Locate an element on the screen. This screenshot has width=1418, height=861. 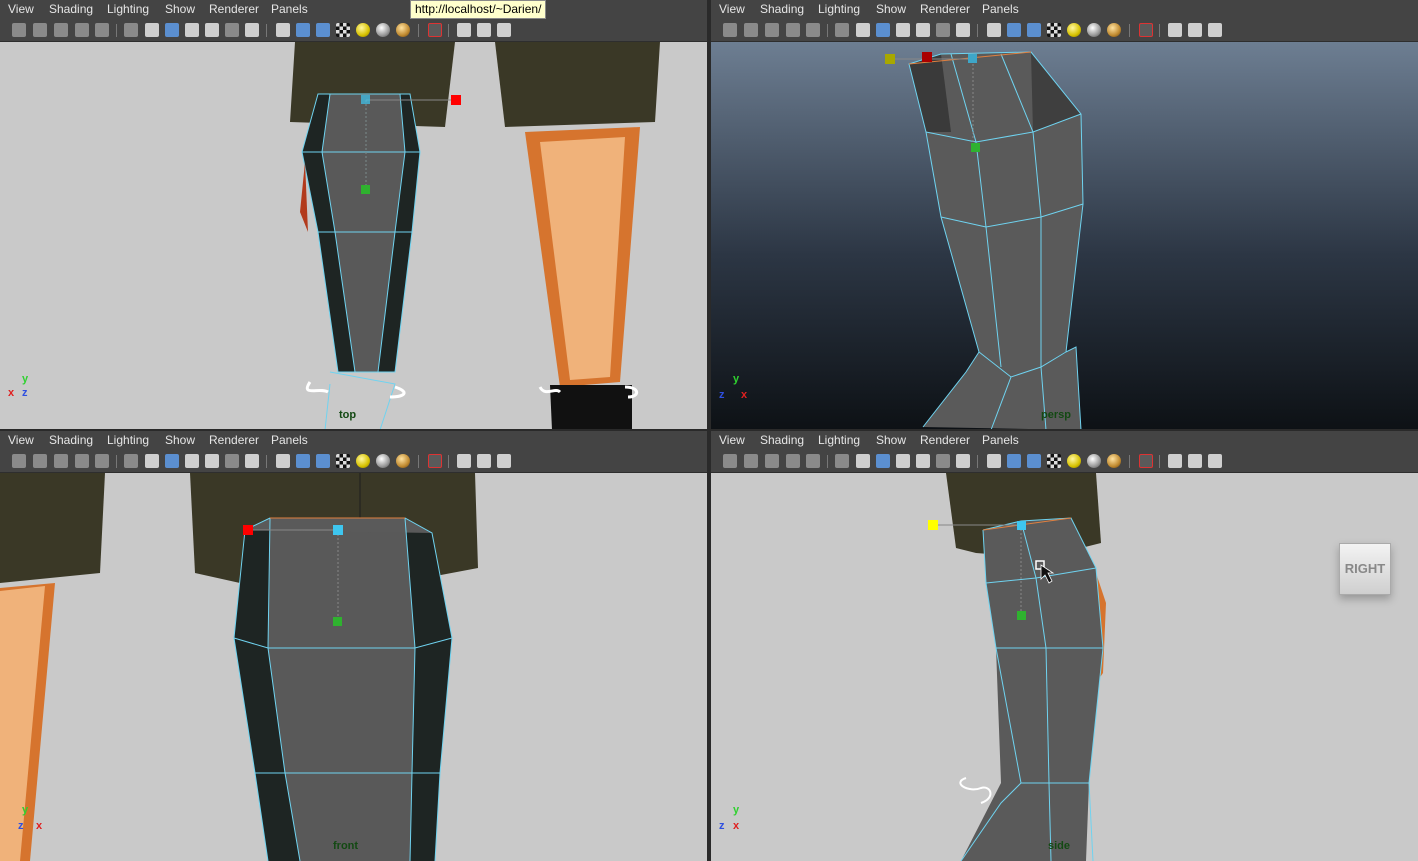
textured-icon is located at coordinates (172, 461).